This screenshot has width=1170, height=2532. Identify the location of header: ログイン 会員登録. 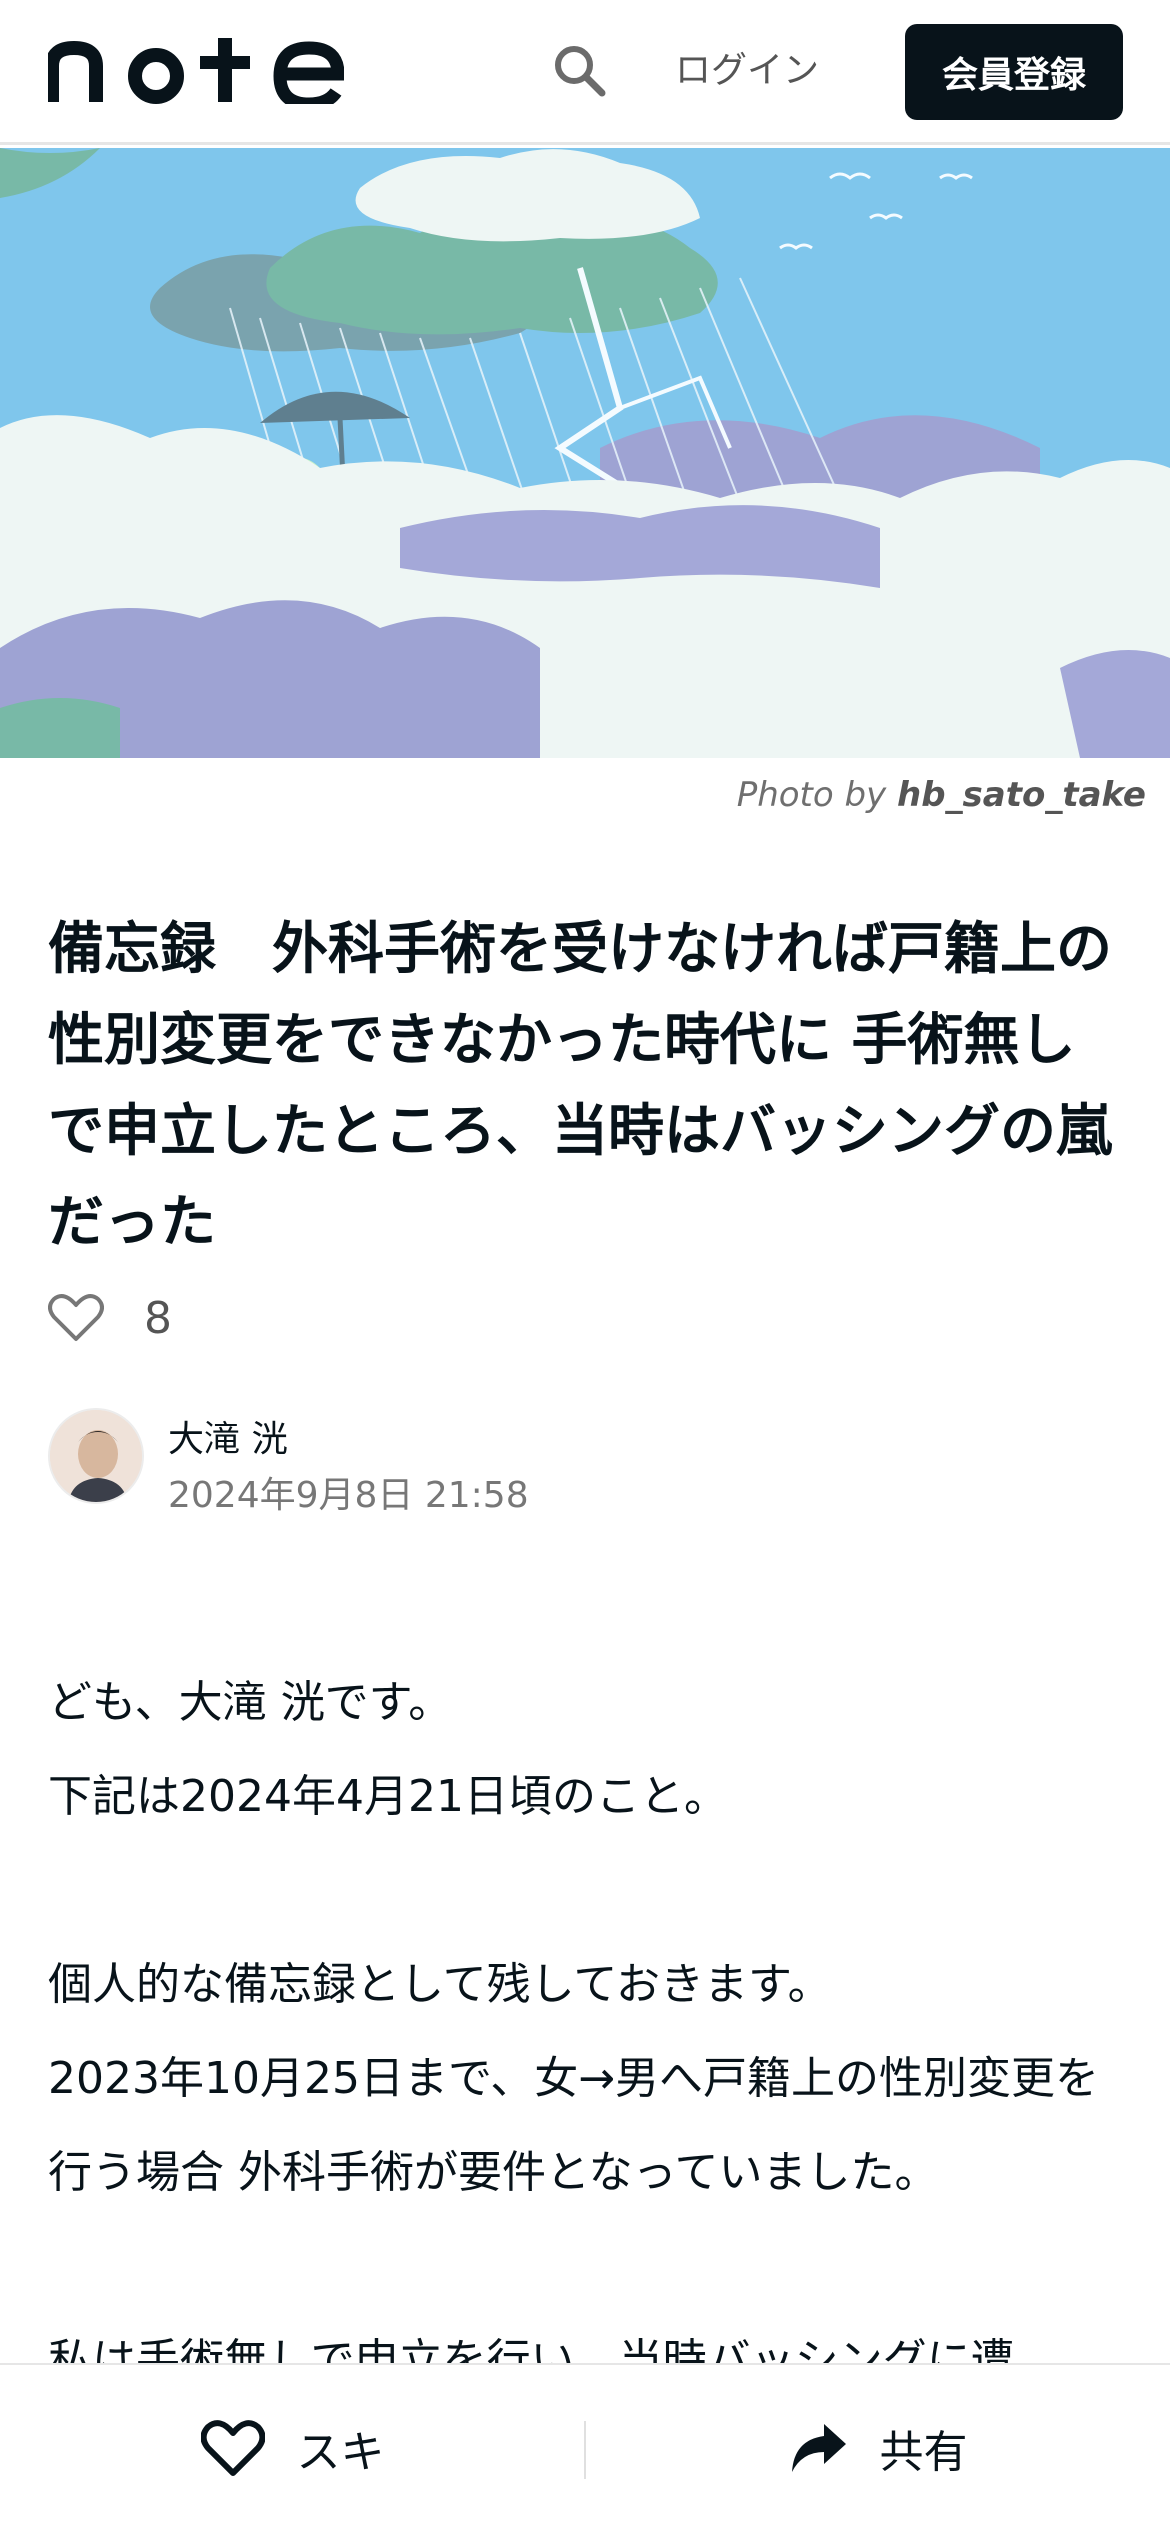
(585, 72).